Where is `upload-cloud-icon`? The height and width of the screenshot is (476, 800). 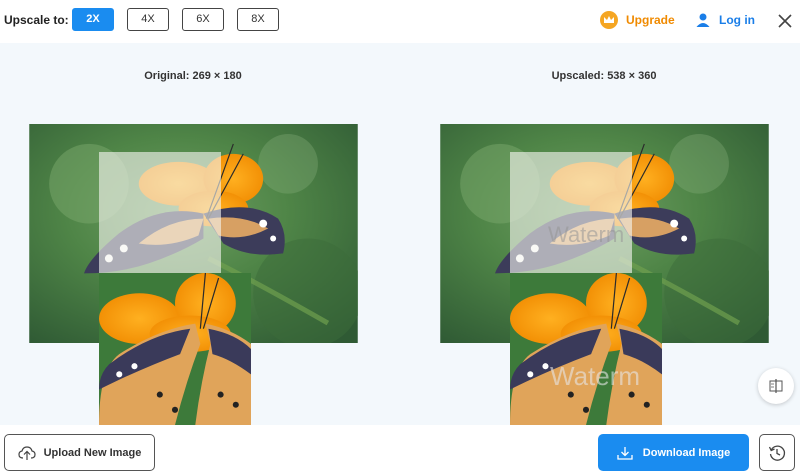
upload-cloud-icon is located at coordinates (26, 452).